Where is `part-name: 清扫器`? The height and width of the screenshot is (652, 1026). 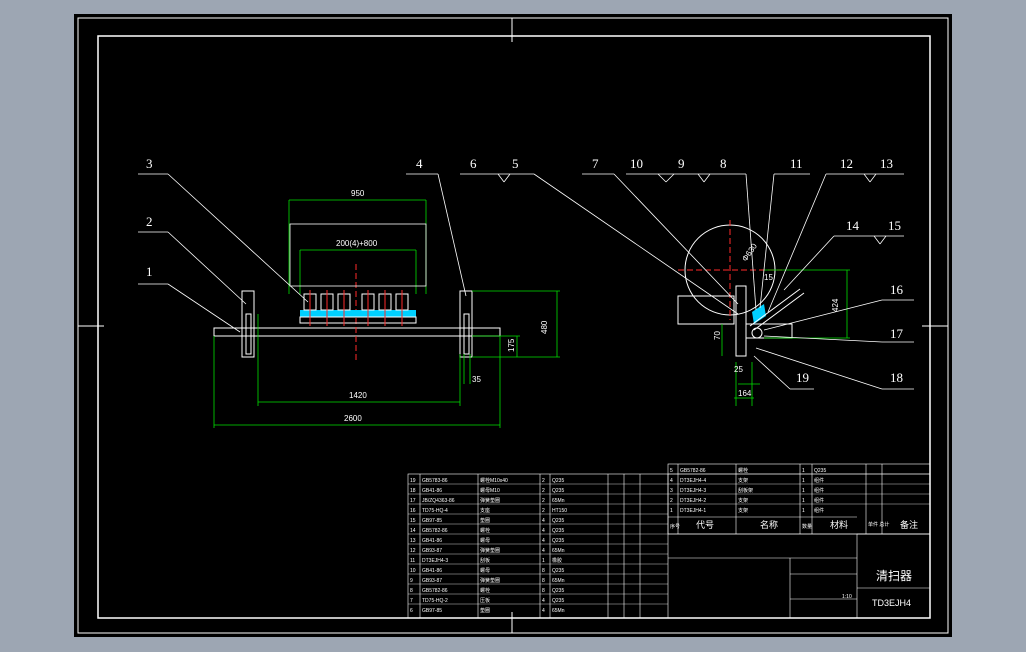
part-name: 清扫器 is located at coordinates (894, 576).